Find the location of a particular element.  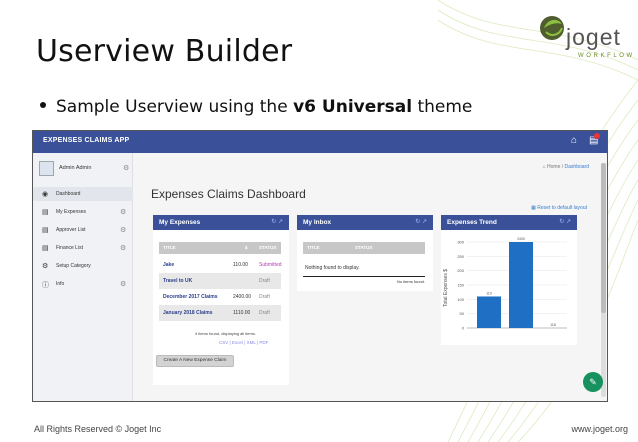

claim-amount: 2400.00 is located at coordinates (242, 297).